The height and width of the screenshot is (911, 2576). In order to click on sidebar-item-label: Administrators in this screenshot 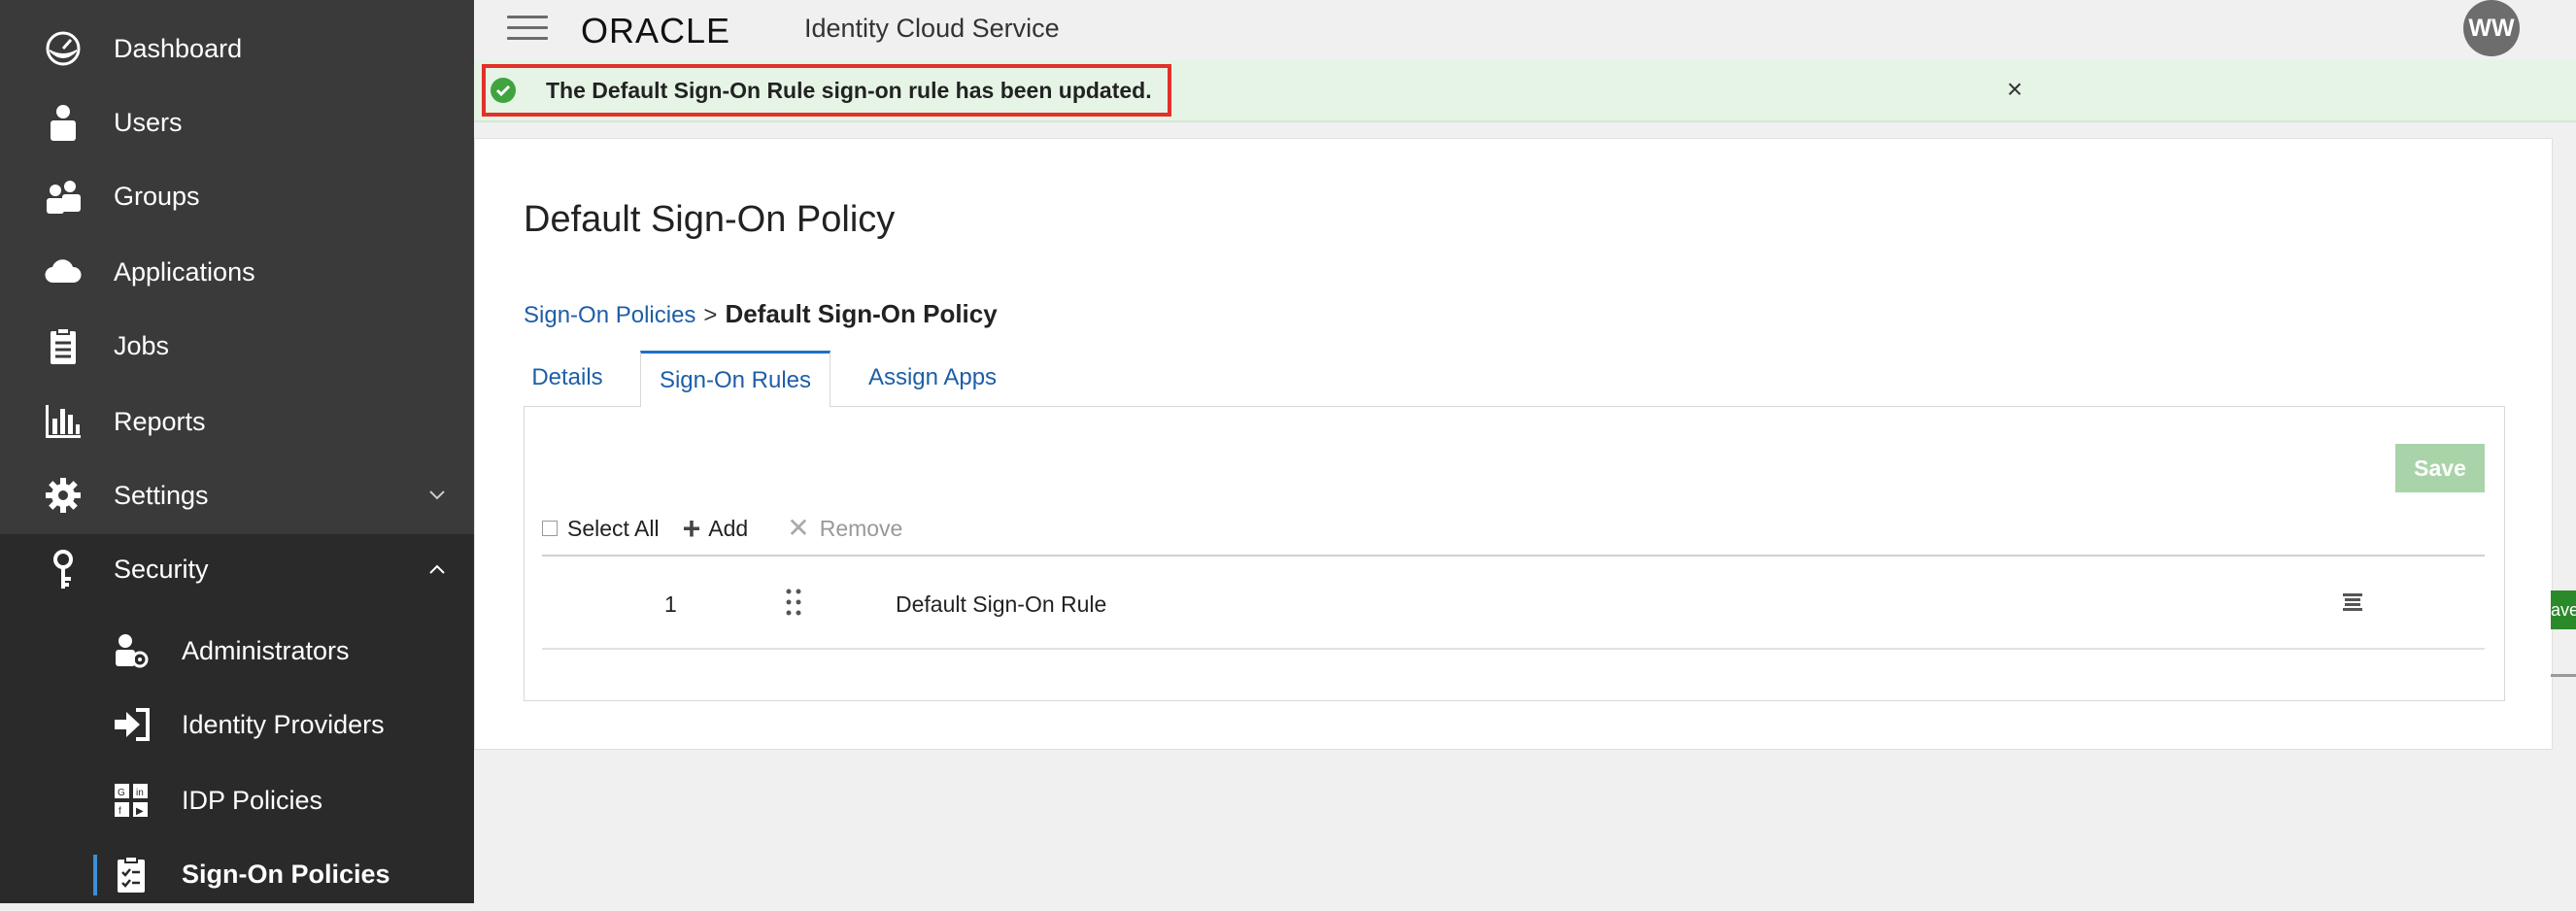, I will do `click(266, 650)`.